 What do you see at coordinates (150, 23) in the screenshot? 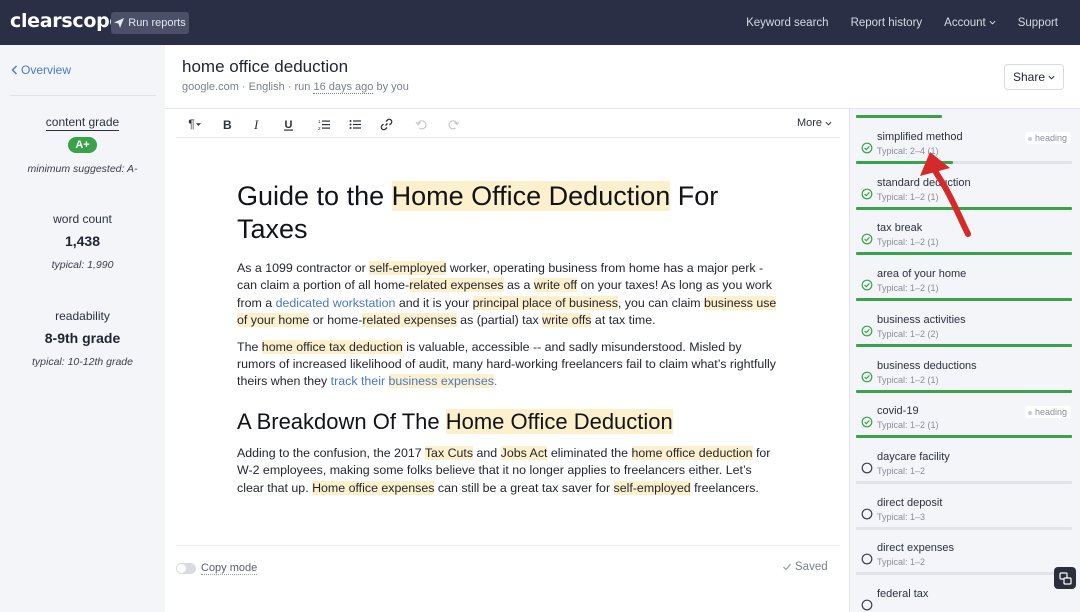
I see `run-reports-button: Run reports` at bounding box center [150, 23].